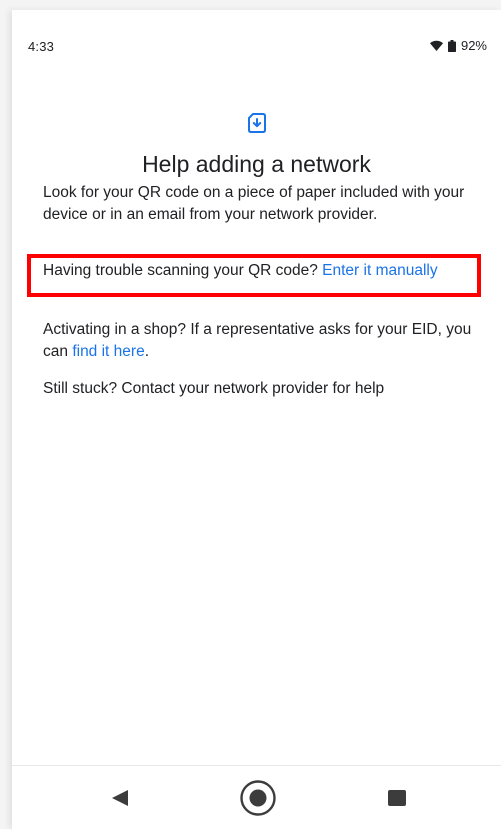  I want to click on recents-icon, so click(397, 798).